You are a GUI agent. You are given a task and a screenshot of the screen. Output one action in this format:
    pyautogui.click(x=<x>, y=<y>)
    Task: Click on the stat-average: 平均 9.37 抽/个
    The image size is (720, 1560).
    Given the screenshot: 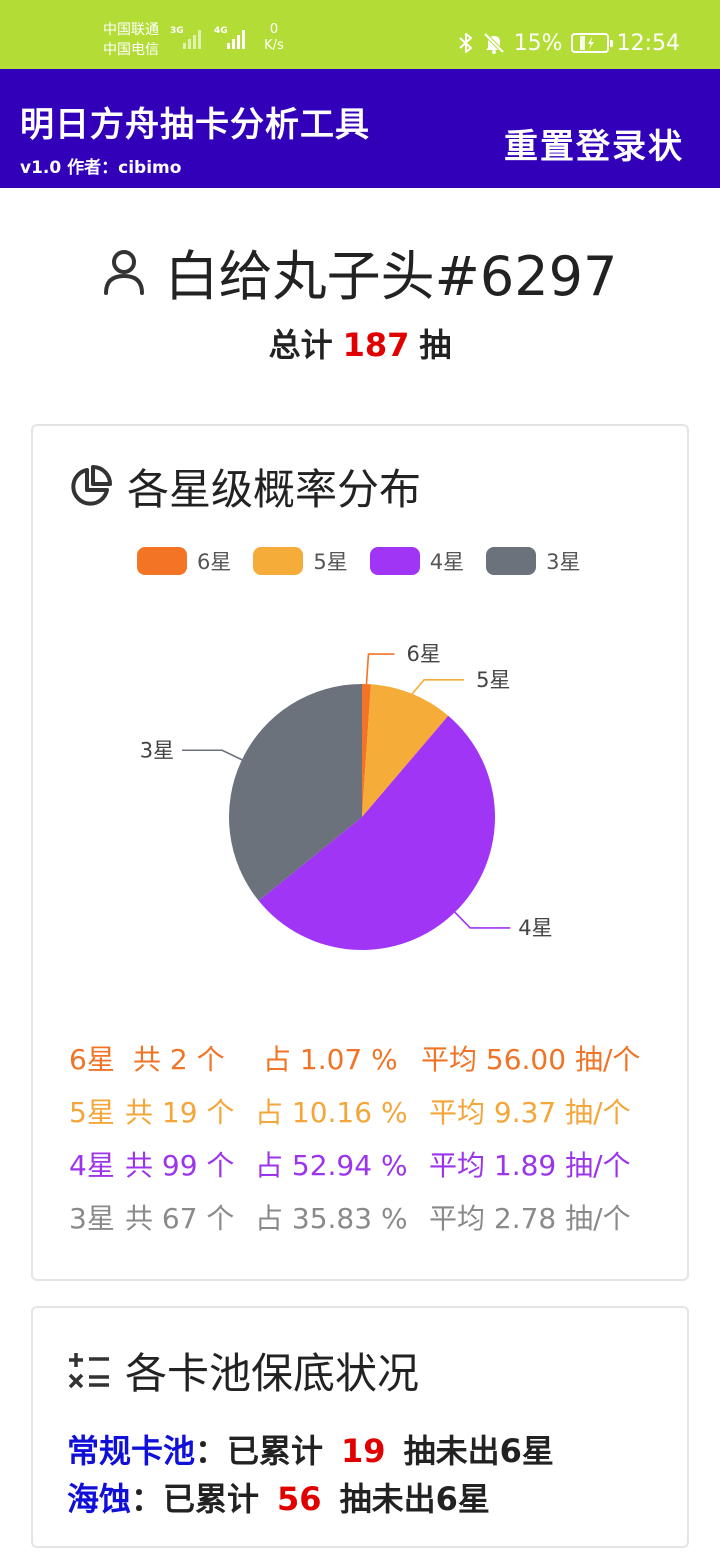 What is the action you would take?
    pyautogui.click(x=530, y=1112)
    